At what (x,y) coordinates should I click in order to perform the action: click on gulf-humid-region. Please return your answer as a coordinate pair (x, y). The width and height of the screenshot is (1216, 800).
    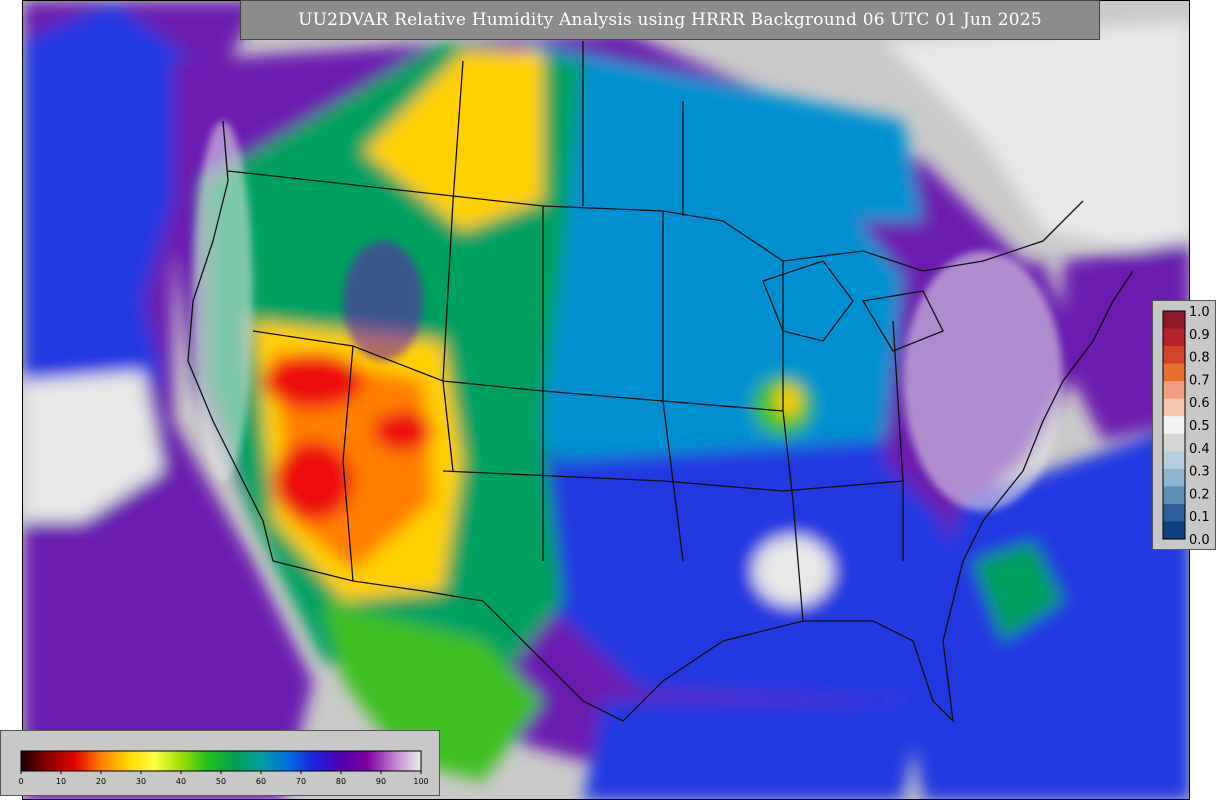
    Looking at the image, I should click on (753, 750).